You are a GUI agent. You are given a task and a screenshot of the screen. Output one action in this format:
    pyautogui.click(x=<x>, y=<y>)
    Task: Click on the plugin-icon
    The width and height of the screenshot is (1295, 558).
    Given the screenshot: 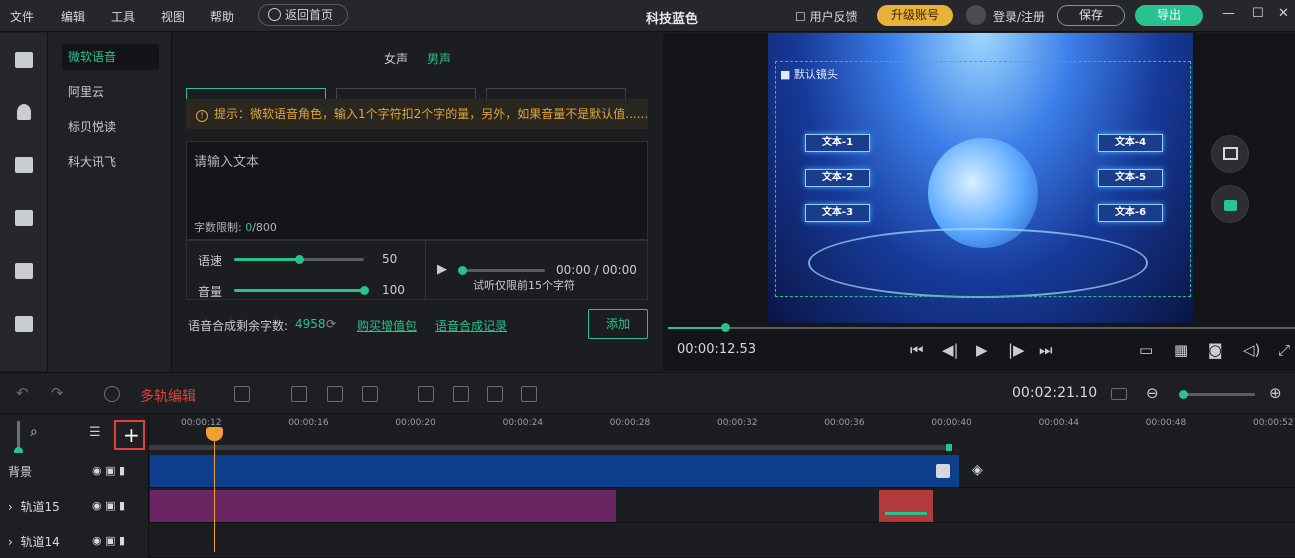 What is the action you would take?
    pyautogui.click(x=24, y=324)
    